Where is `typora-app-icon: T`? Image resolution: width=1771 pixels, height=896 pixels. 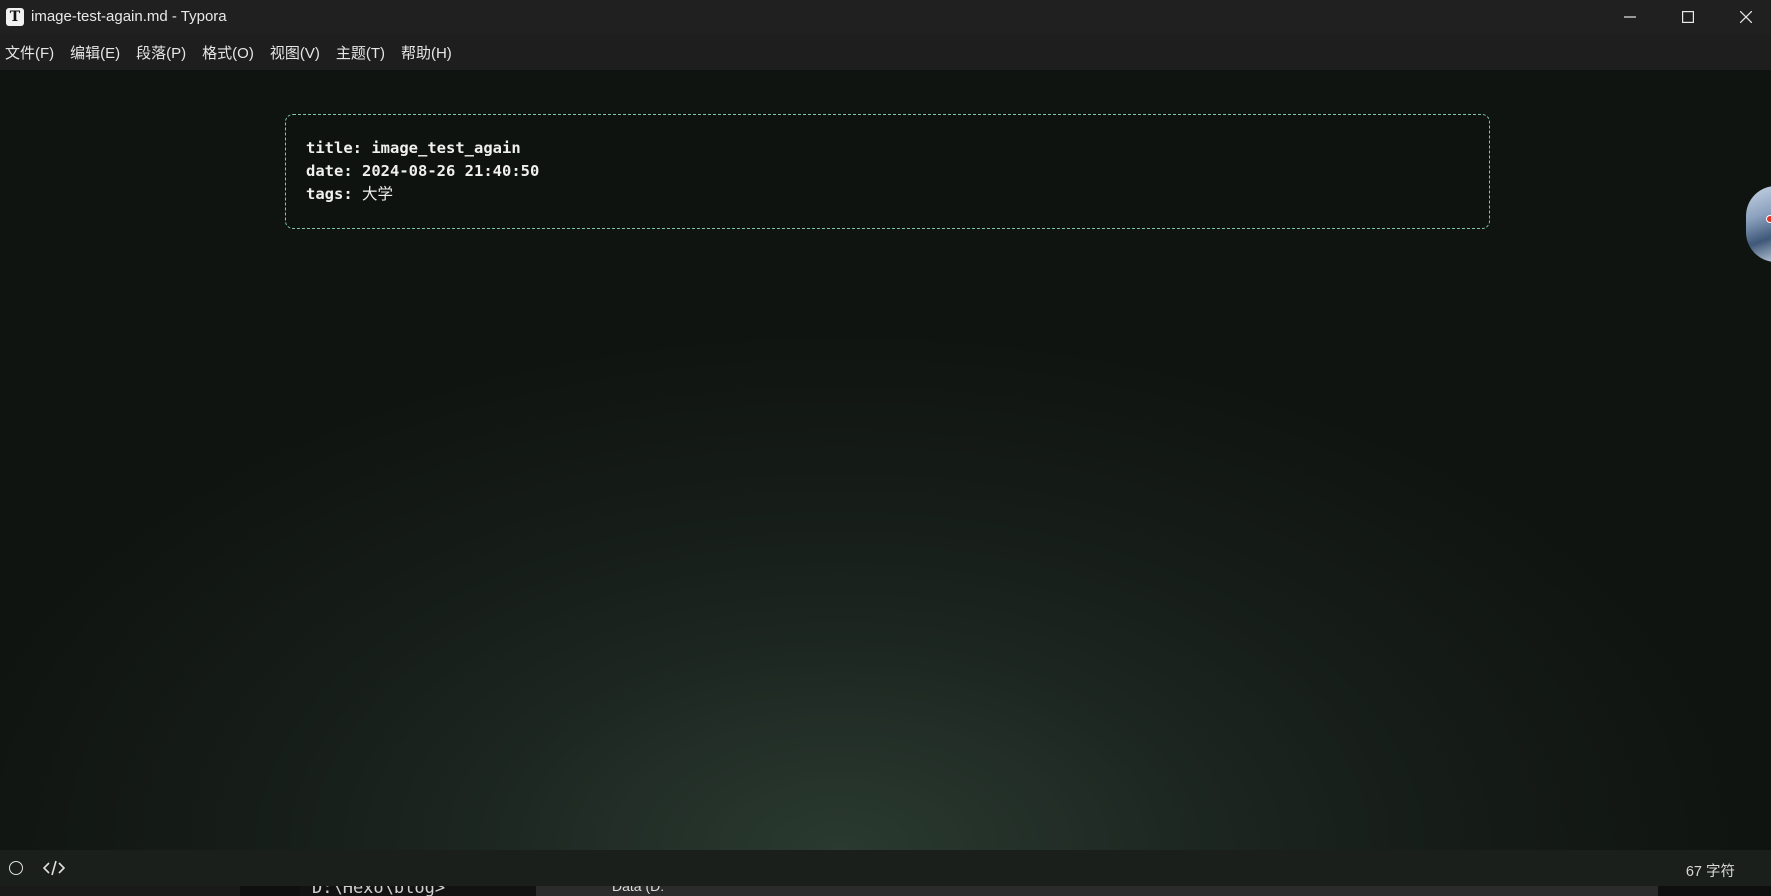
typora-app-icon: T is located at coordinates (15, 17).